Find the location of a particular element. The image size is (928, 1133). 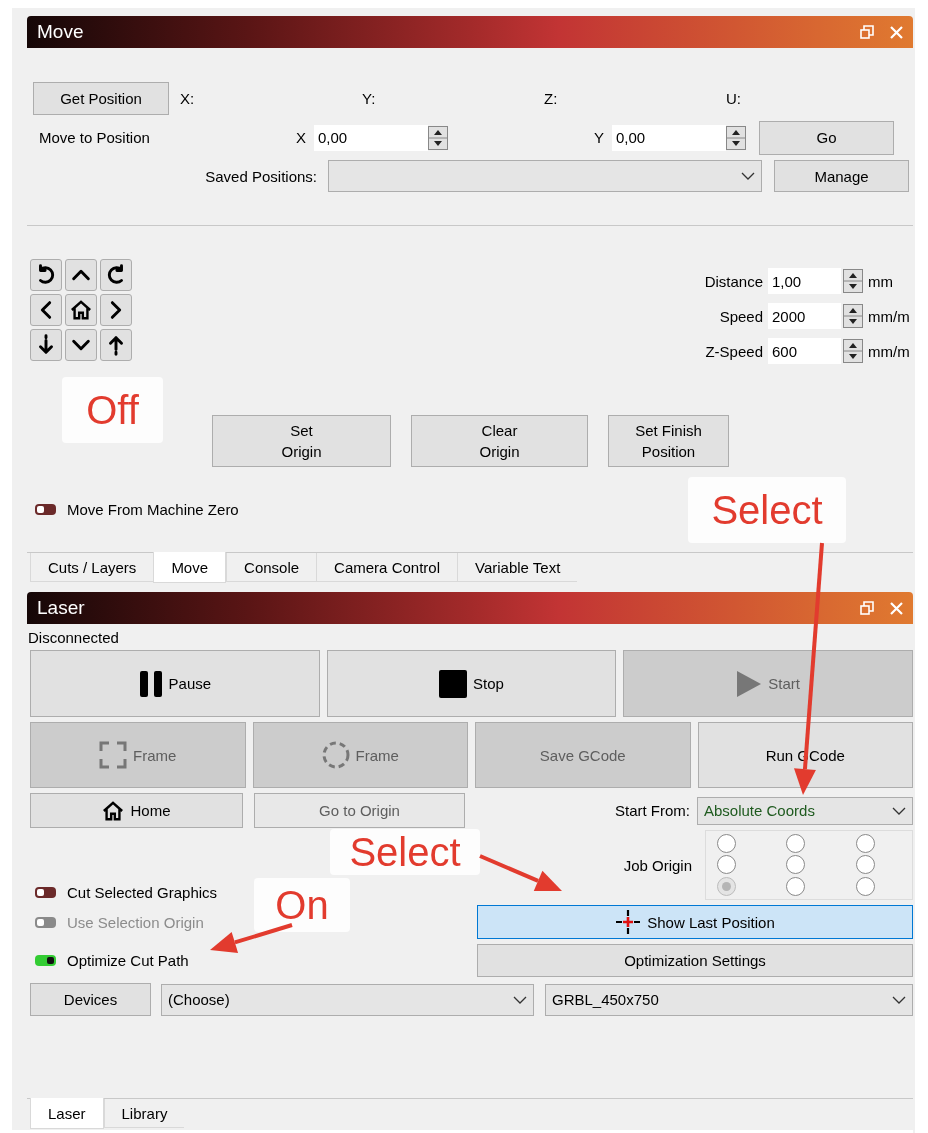

pause-button: Pause is located at coordinates (175, 683).